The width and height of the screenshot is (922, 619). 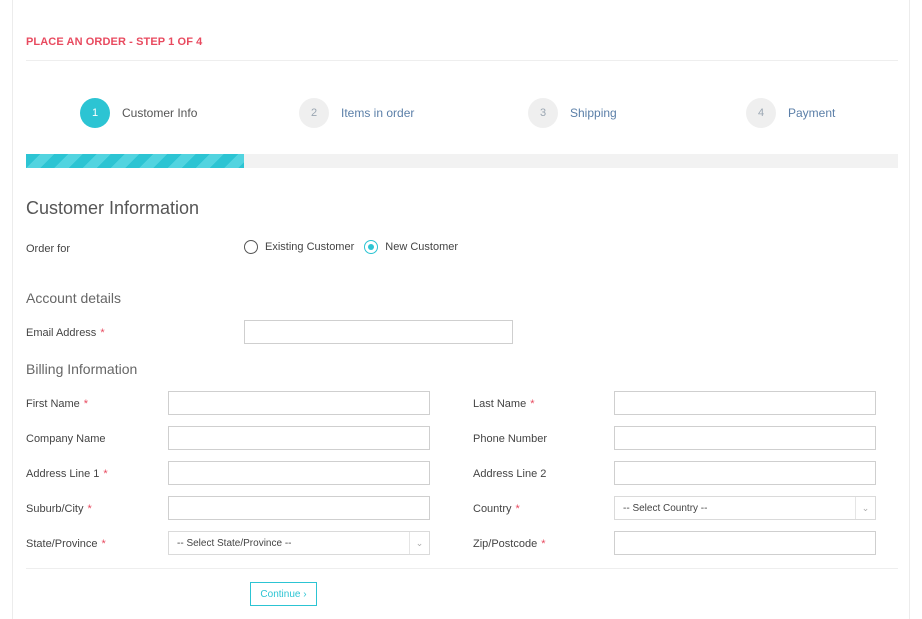 I want to click on first-name-label: First Name *, so click(x=57, y=404).